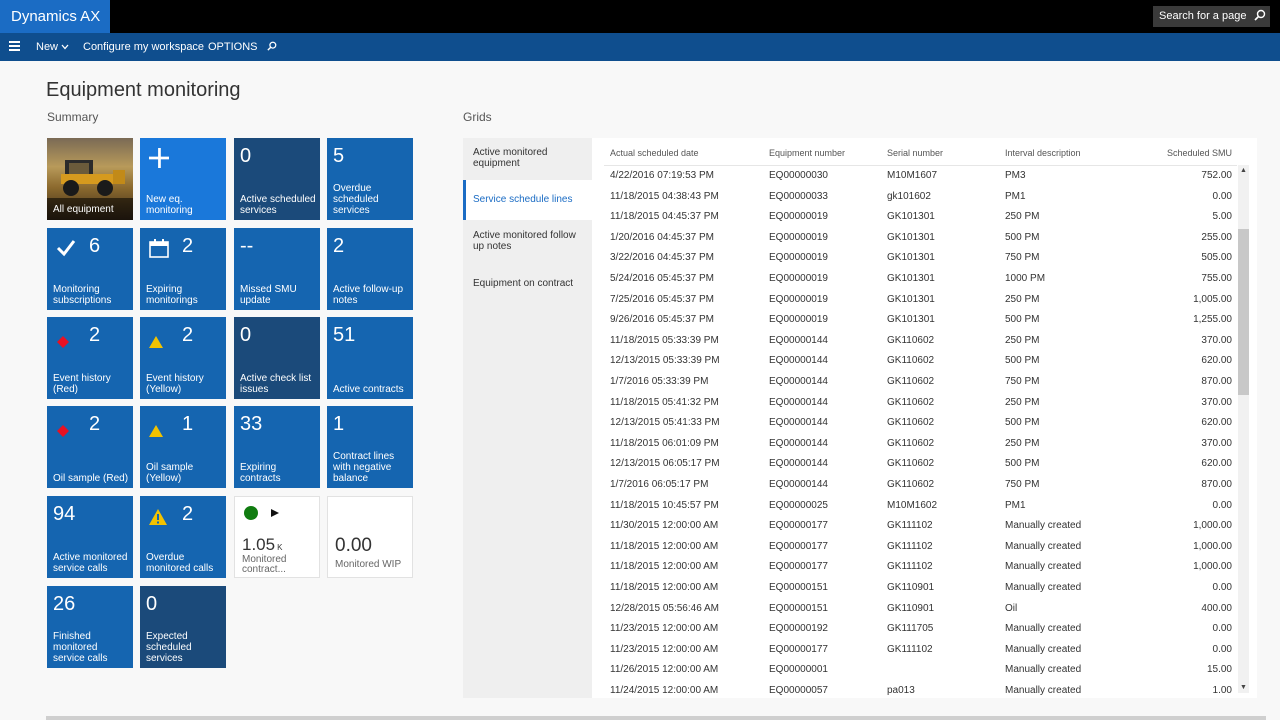  Describe the element at coordinates (169, 205) in the screenshot. I see `tile-label: New eq. monitoring` at that location.